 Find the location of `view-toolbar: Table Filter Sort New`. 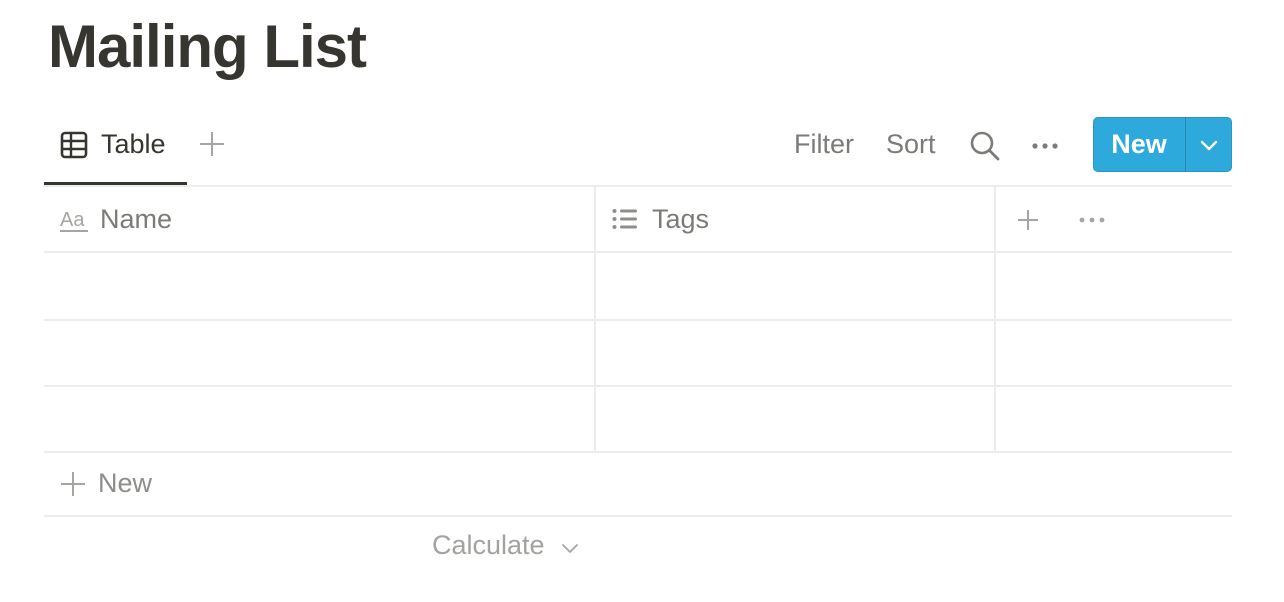

view-toolbar: Table Filter Sort New is located at coordinates (638, 151).